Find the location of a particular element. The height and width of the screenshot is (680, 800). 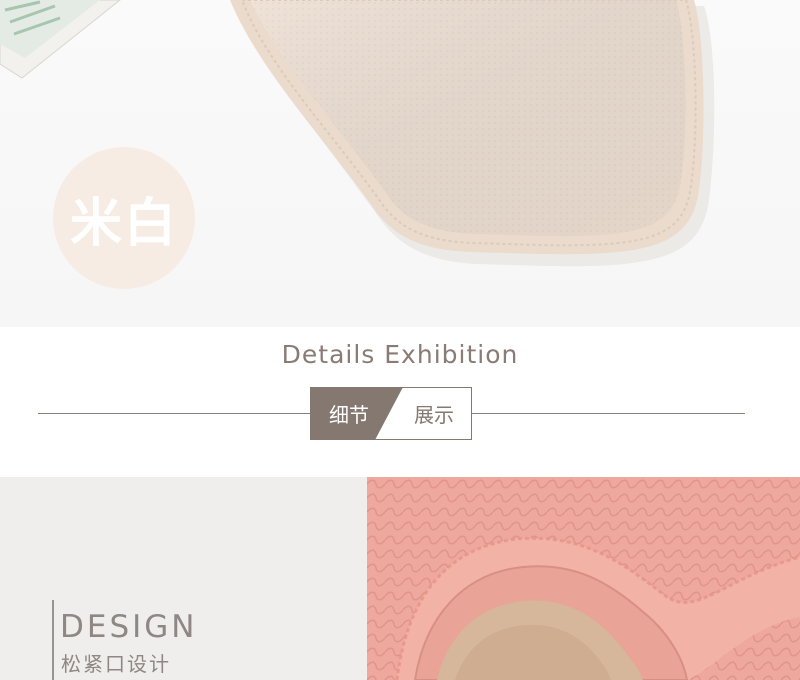

tag-label-display: 展示 is located at coordinates (434, 415).